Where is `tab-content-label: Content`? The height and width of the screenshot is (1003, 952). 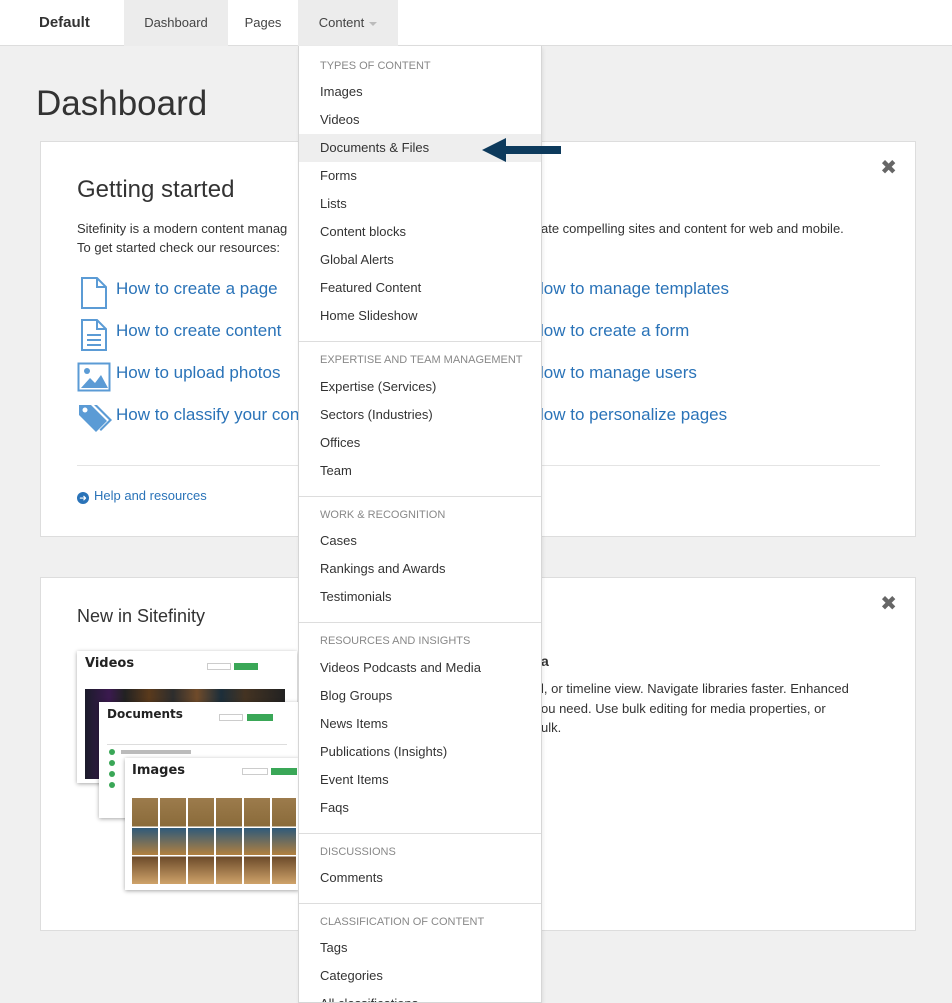
tab-content-label: Content is located at coordinates (341, 22).